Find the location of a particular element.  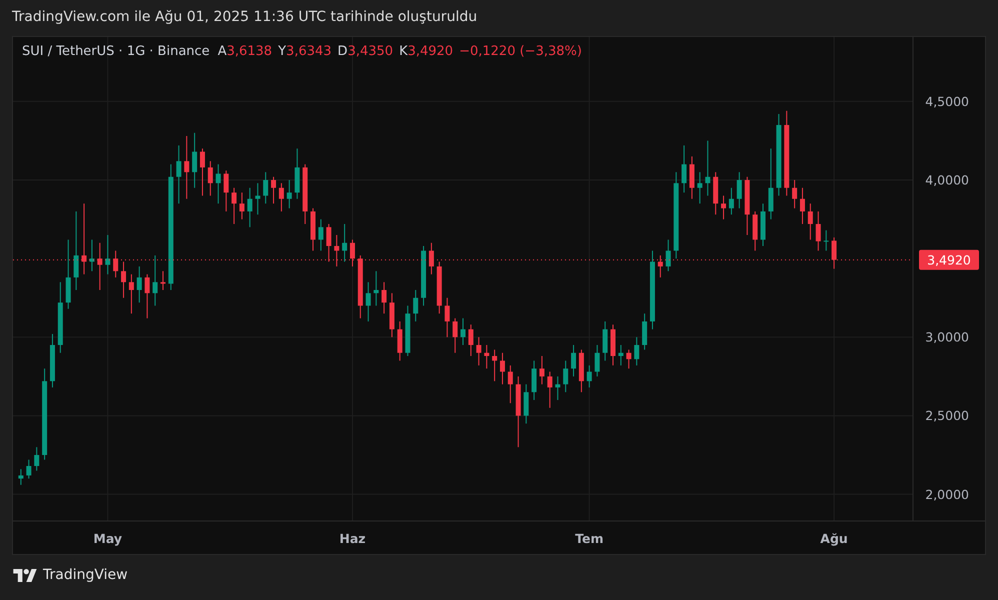

ohlc-label: K is located at coordinates (403, 51).